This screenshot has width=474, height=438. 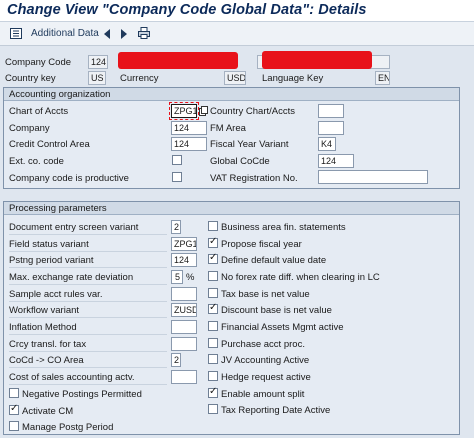 What do you see at coordinates (98, 62) in the screenshot?
I see `company-code-field: 124` at bounding box center [98, 62].